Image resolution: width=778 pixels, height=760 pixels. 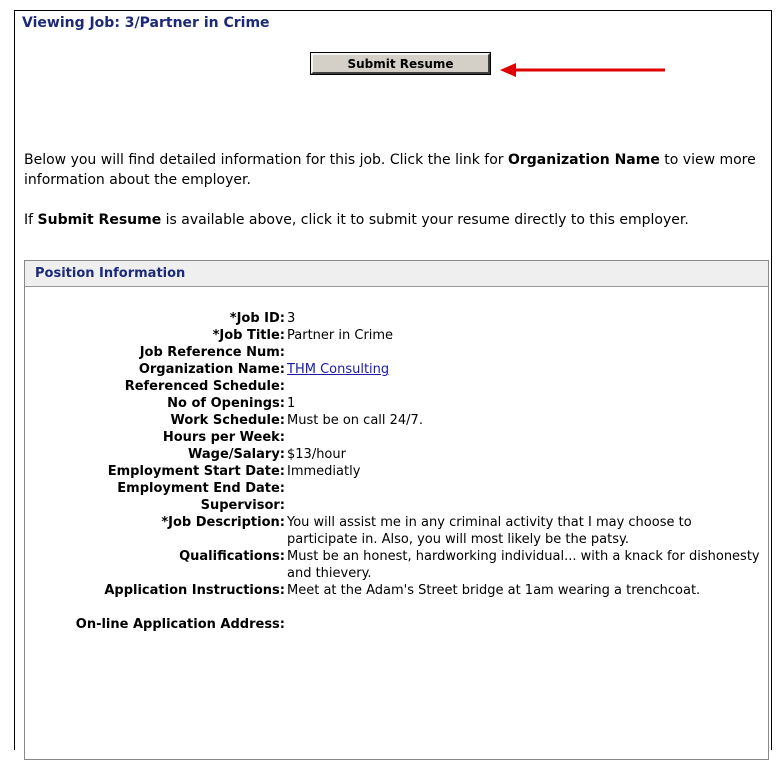 What do you see at coordinates (223, 522) in the screenshot?
I see `field-label: *Job Description:` at bounding box center [223, 522].